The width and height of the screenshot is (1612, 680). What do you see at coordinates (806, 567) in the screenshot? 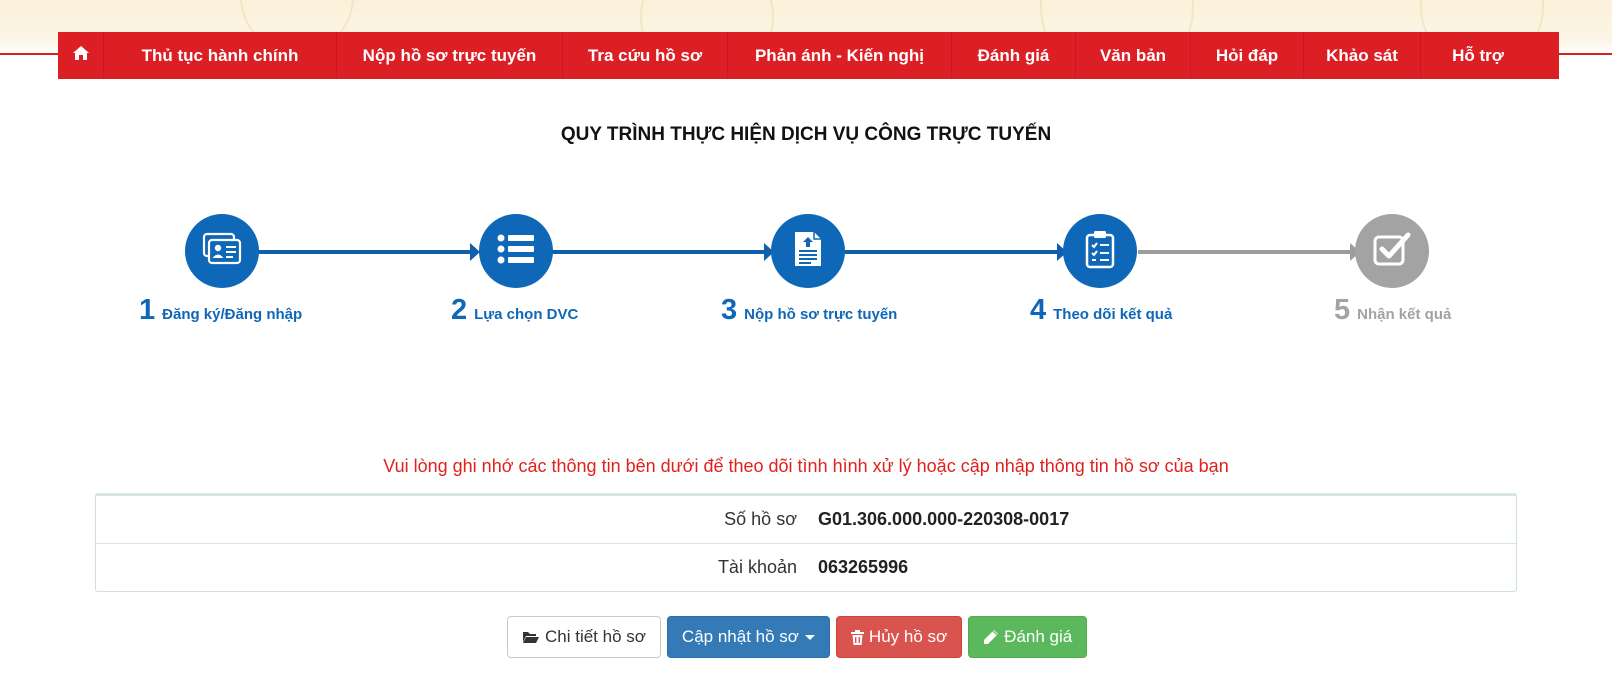
I see `table-row: Tài khoản 063265996` at bounding box center [806, 567].